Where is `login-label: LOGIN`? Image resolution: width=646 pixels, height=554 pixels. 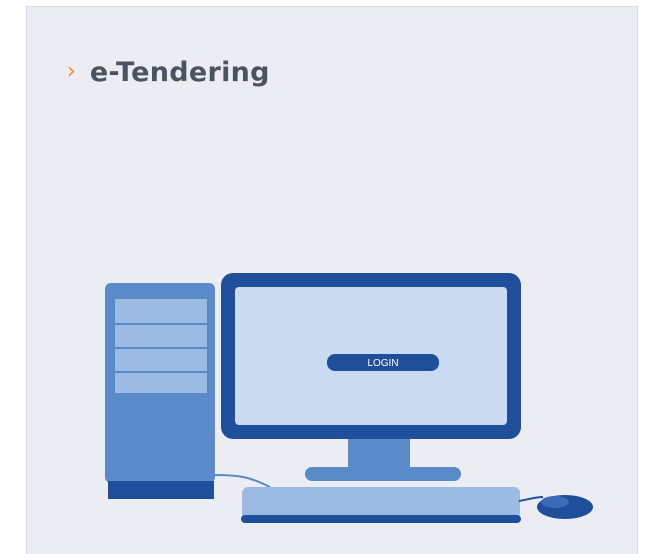 login-label: LOGIN is located at coordinates (382, 363).